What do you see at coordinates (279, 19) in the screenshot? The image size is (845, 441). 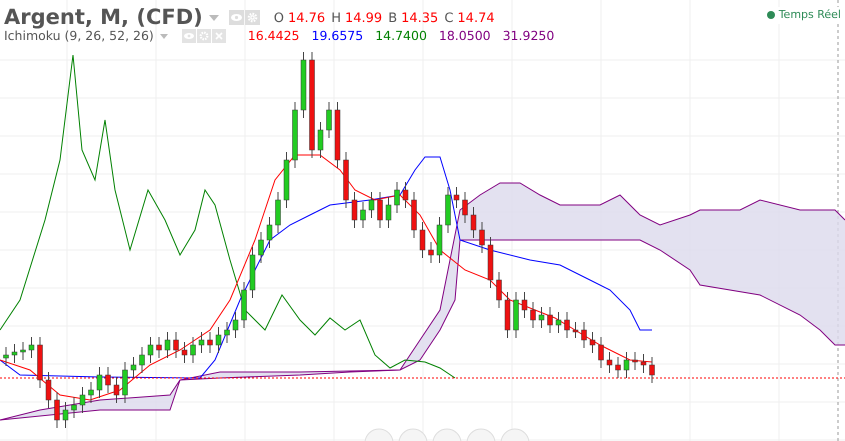 I see `ohlc-label: O` at bounding box center [279, 19].